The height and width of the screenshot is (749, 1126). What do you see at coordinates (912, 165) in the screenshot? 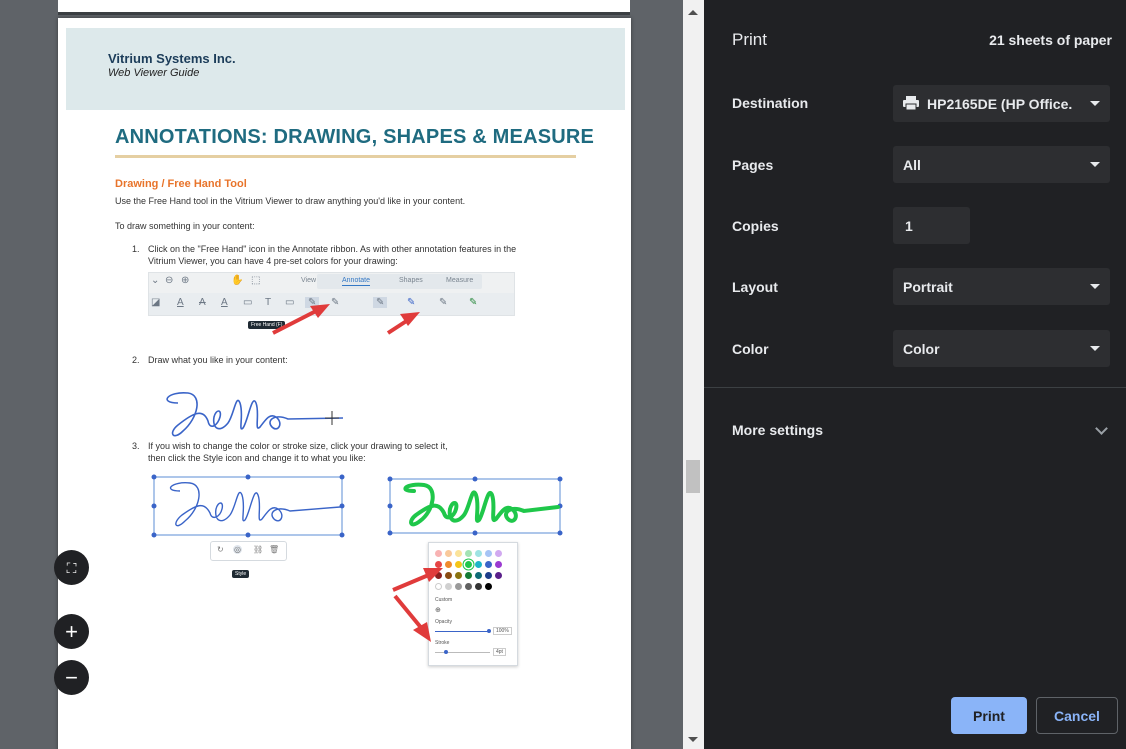
I see `pages-value: All` at bounding box center [912, 165].